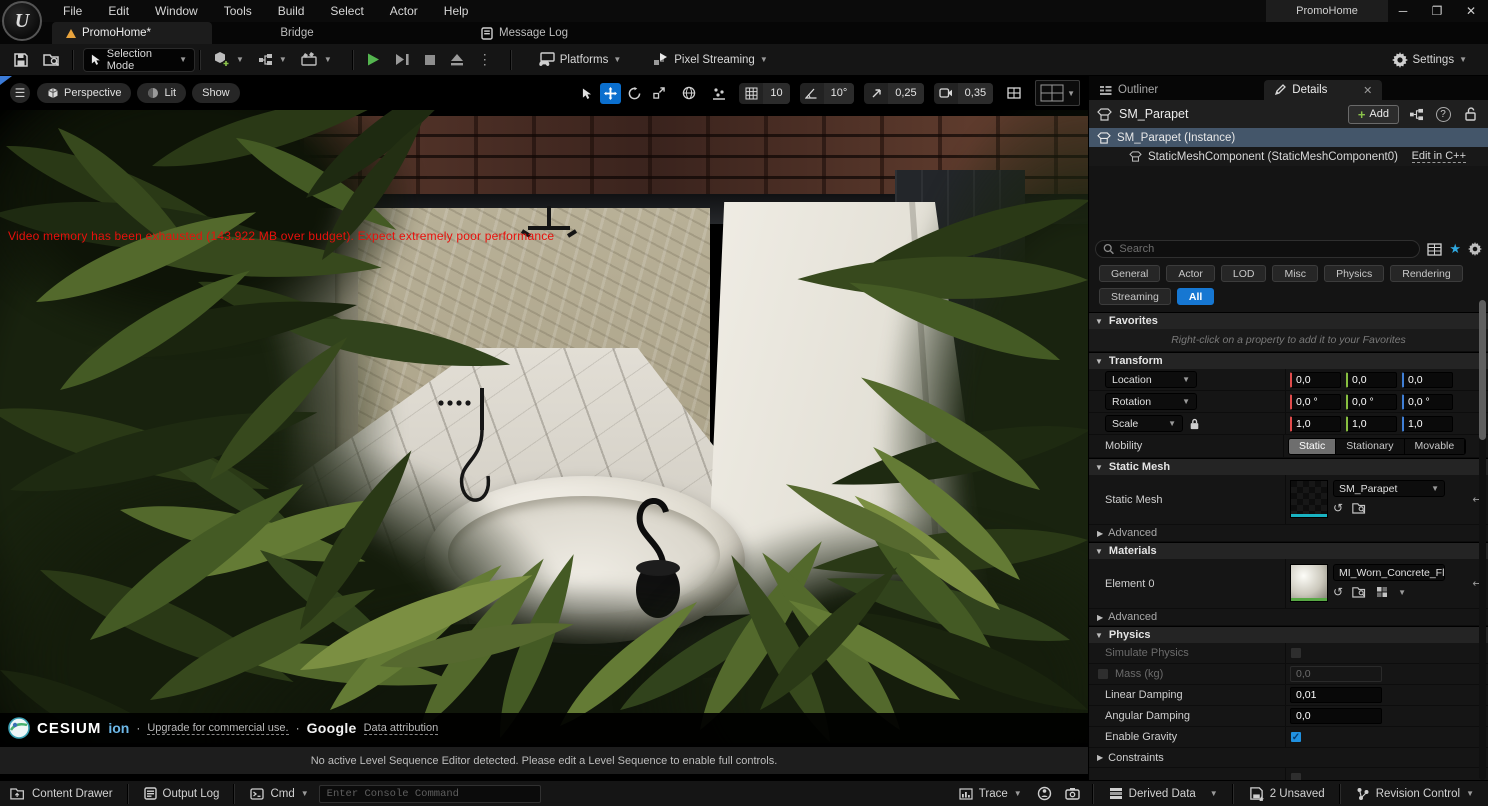 The width and height of the screenshot is (1488, 806). Describe the element at coordinates (1287, 793) in the screenshot. I see `unsaved-button: 2 Unsaved` at that location.